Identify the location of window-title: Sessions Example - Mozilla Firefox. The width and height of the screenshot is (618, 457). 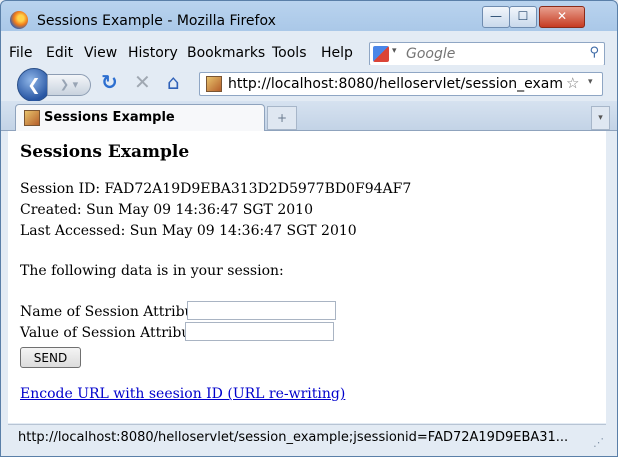
(156, 21).